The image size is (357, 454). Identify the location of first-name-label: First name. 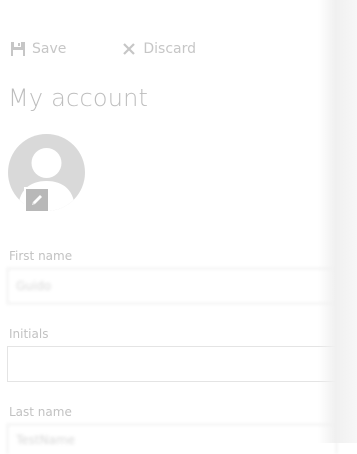
(41, 256).